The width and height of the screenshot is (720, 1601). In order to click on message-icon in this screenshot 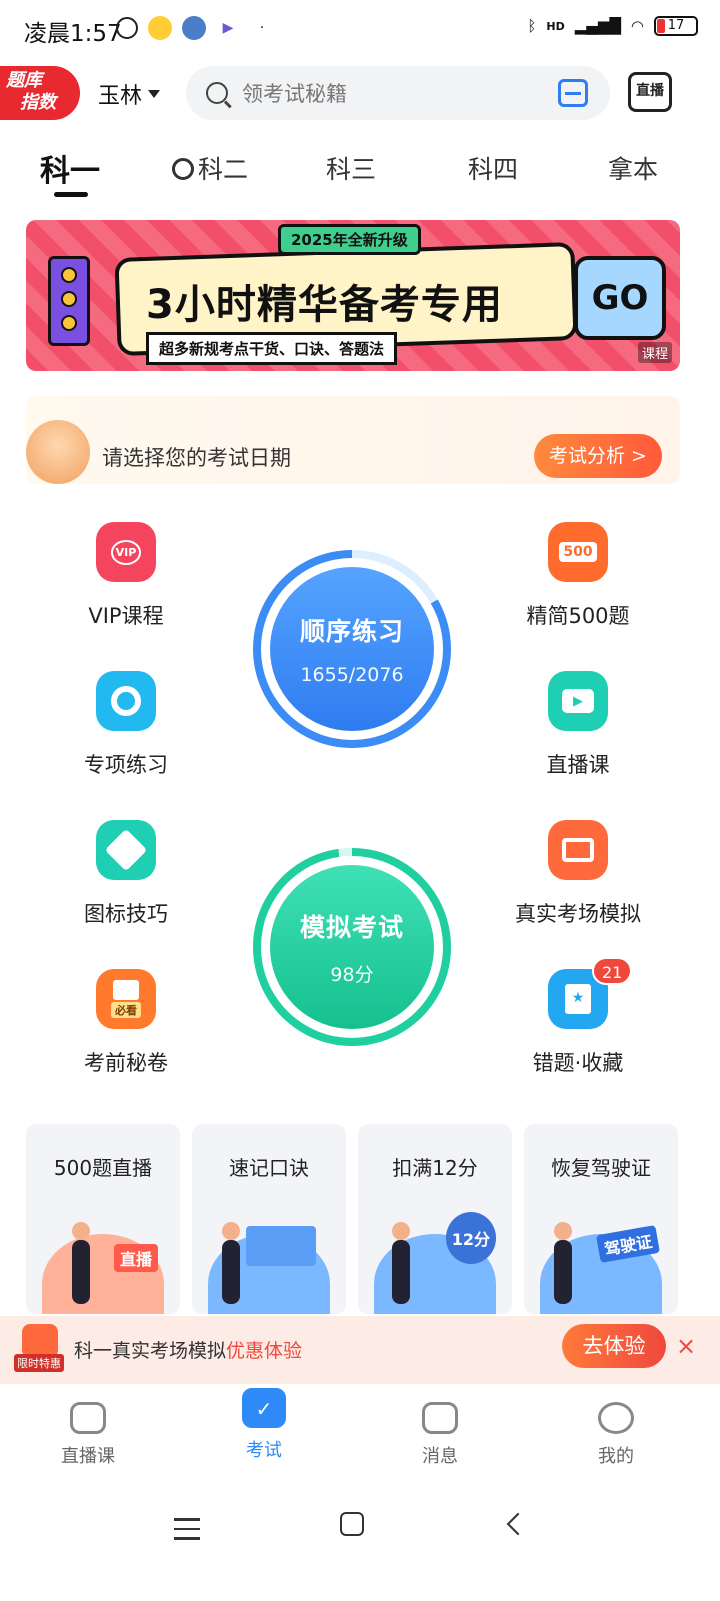, I will do `click(440, 1418)`.